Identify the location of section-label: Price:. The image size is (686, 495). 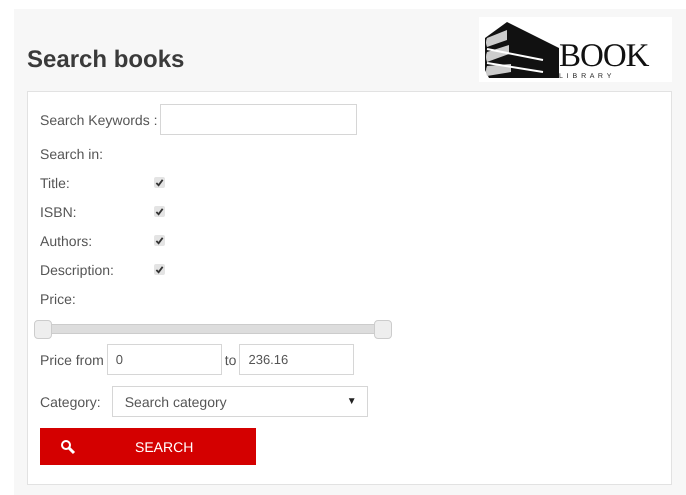
(58, 298).